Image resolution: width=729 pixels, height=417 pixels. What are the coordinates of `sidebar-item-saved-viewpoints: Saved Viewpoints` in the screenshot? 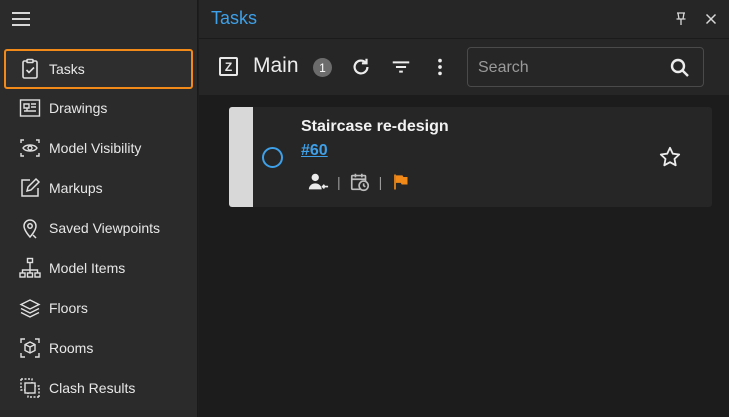 It's located at (98, 228).